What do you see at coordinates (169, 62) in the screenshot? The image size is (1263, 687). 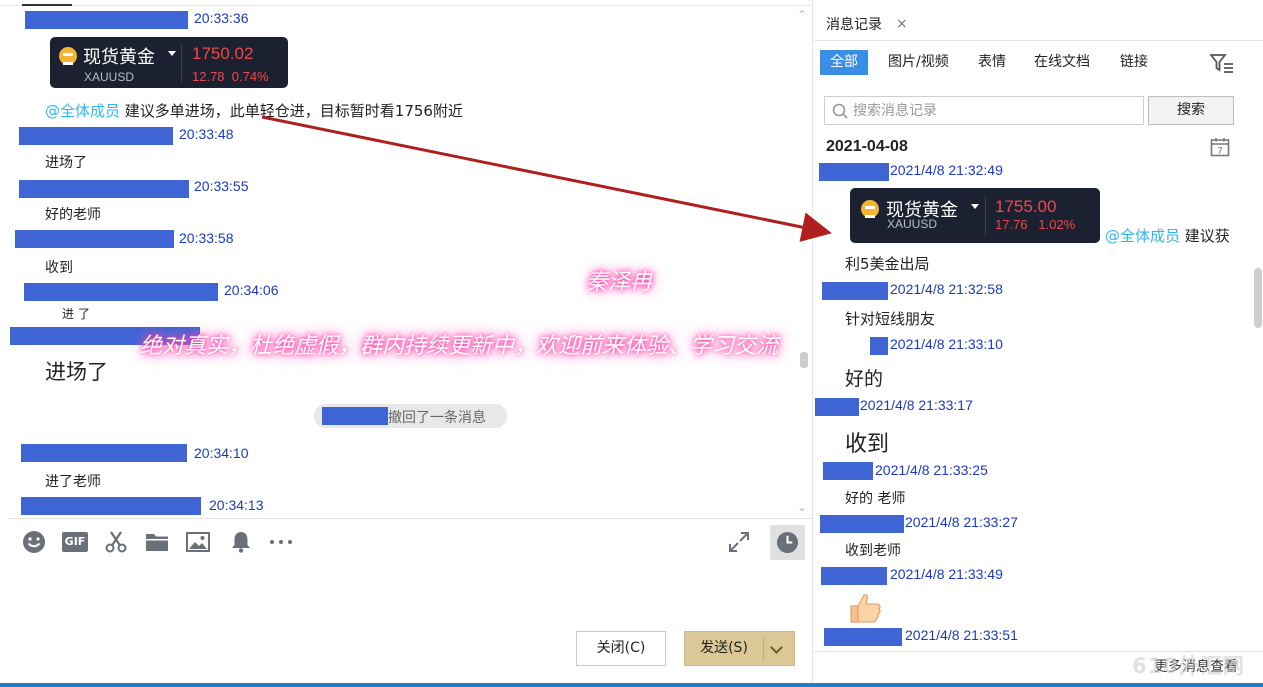 I see `quote-card: 现货黄金 XAUUSD 1750.02 12.78 0.74%` at bounding box center [169, 62].